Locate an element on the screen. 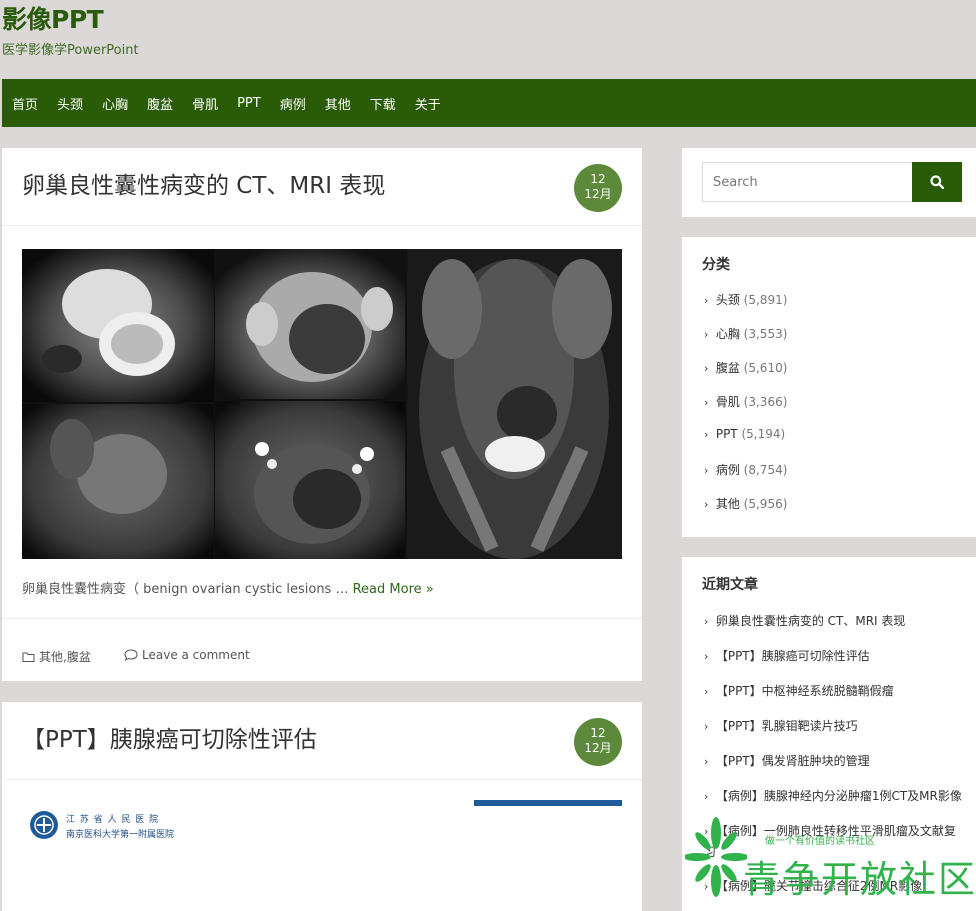 The width and height of the screenshot is (976, 911). category-name: PPT is located at coordinates (726, 434).